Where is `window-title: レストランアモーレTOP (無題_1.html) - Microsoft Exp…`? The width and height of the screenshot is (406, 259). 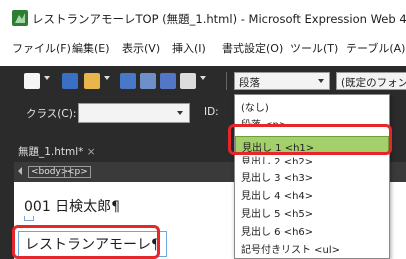 window-title: レストランアモーレTOP (無題_1.html) - Microsoft Exp… is located at coordinates (219, 19).